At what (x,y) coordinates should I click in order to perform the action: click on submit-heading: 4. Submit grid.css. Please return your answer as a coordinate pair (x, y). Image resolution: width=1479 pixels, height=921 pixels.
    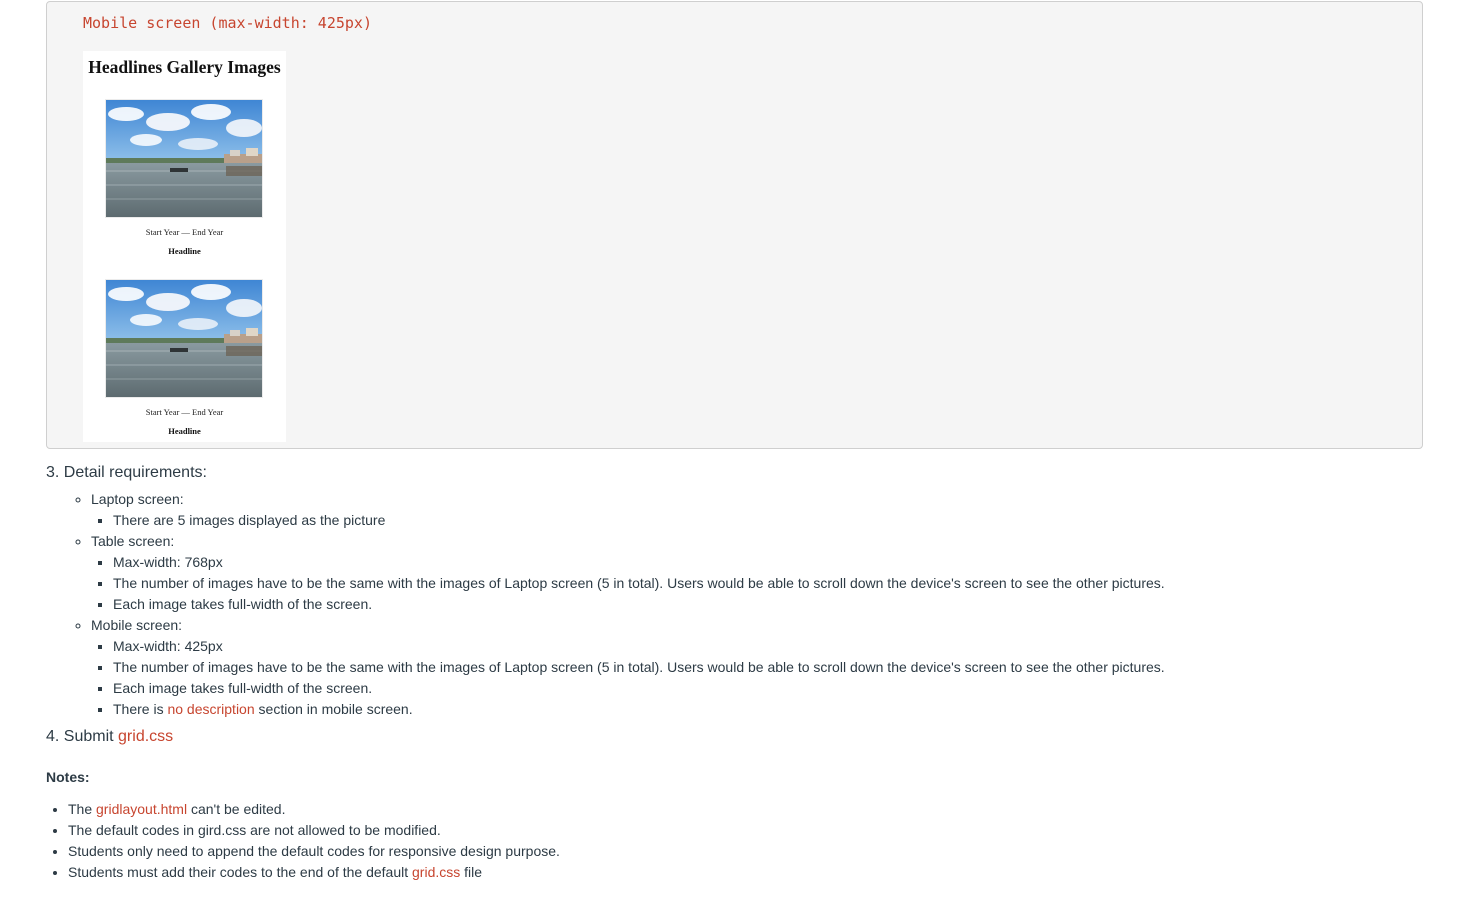
    Looking at the image, I should click on (746, 737).